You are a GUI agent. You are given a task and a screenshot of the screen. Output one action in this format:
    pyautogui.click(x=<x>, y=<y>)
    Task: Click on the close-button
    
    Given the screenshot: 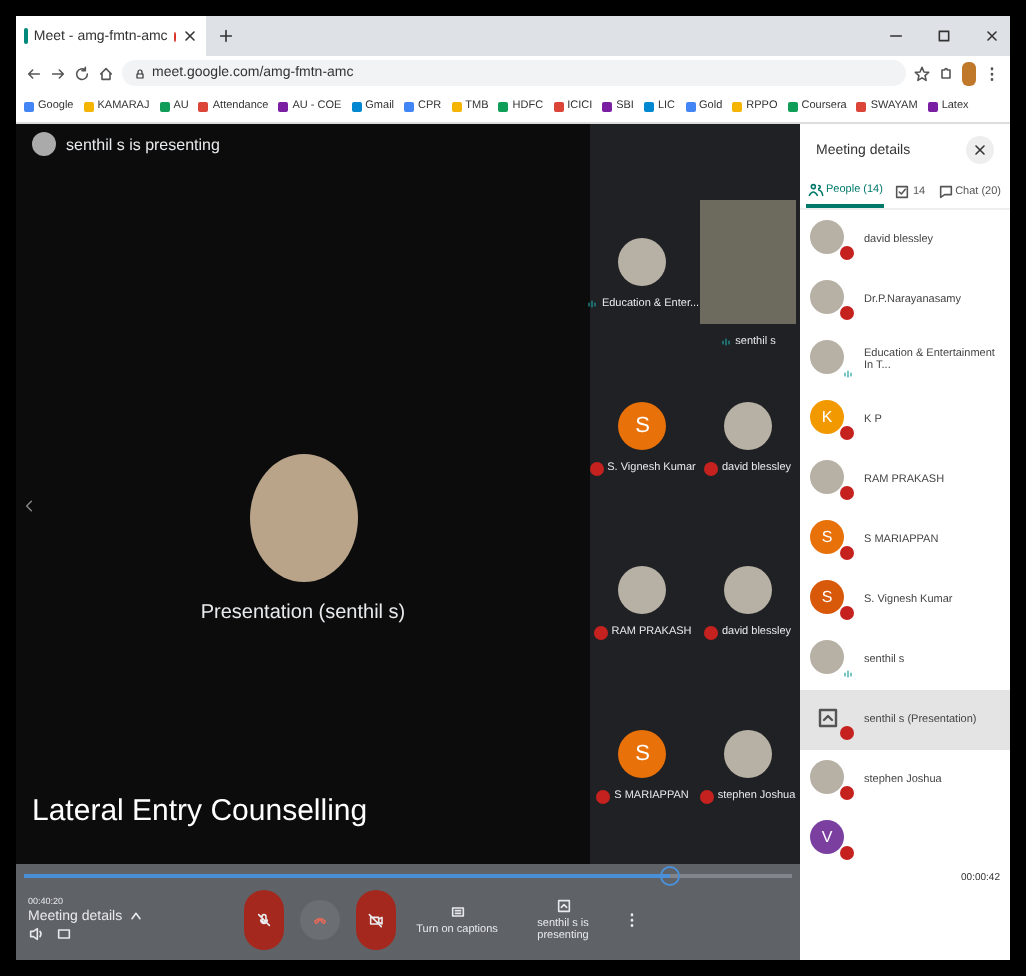 What is the action you would take?
    pyautogui.click(x=980, y=150)
    